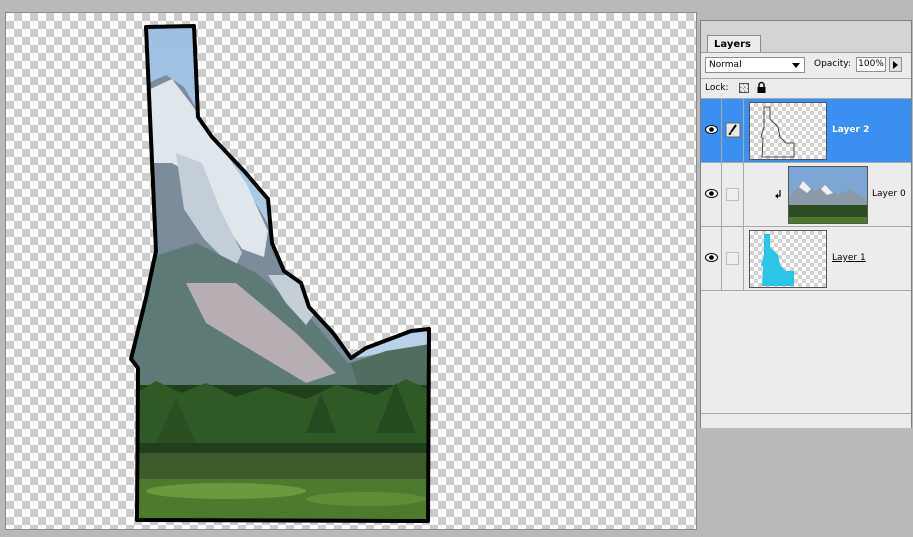 This screenshot has width=913, height=537. What do you see at coordinates (777, 132) in the screenshot?
I see `outline-thumbnail` at bounding box center [777, 132].